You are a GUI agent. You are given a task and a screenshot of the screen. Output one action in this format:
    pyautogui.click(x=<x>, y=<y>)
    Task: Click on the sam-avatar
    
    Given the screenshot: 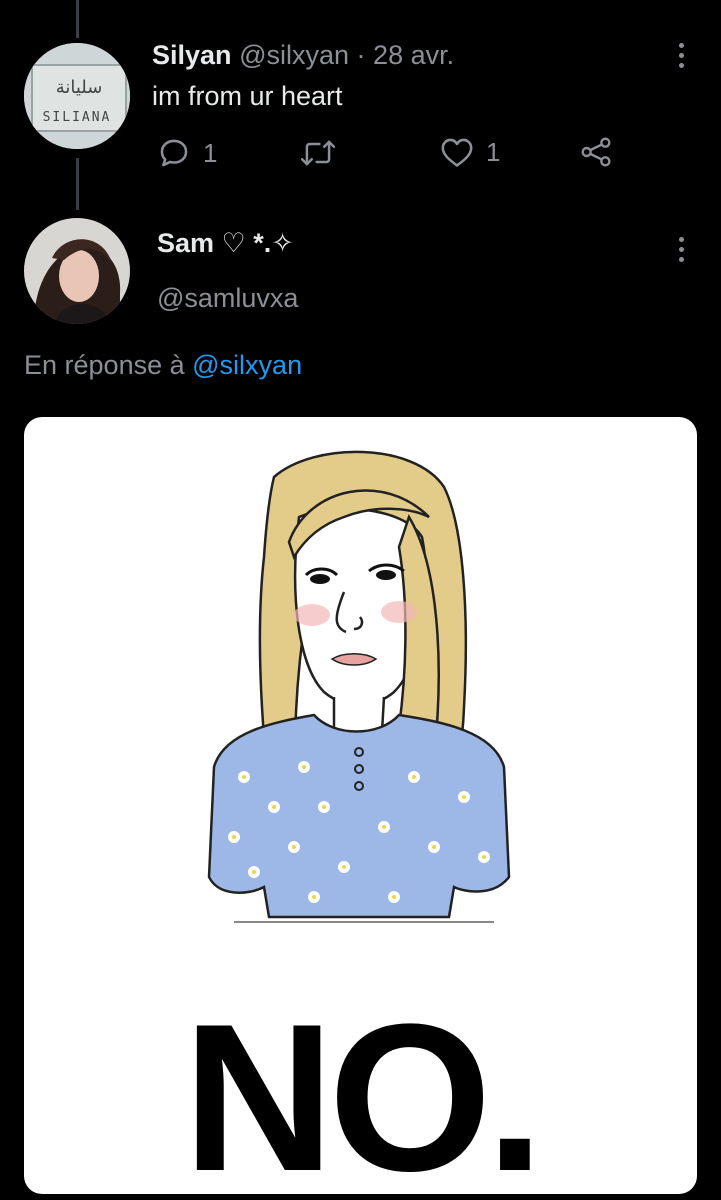 What is the action you would take?
    pyautogui.click(x=77, y=271)
    